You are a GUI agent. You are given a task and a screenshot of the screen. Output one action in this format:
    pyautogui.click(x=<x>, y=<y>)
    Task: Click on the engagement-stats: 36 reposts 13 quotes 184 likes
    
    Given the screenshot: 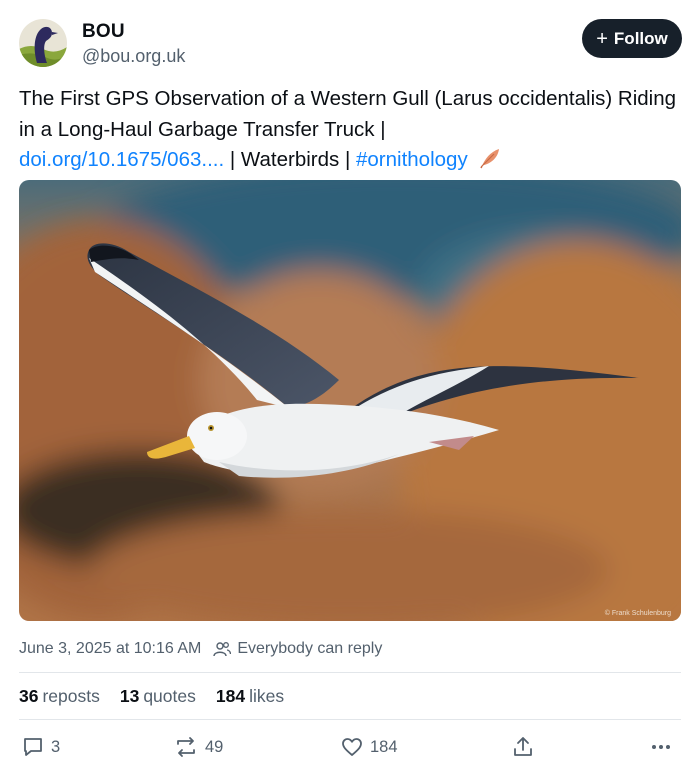 What is the action you would take?
    pyautogui.click(x=151, y=696)
    